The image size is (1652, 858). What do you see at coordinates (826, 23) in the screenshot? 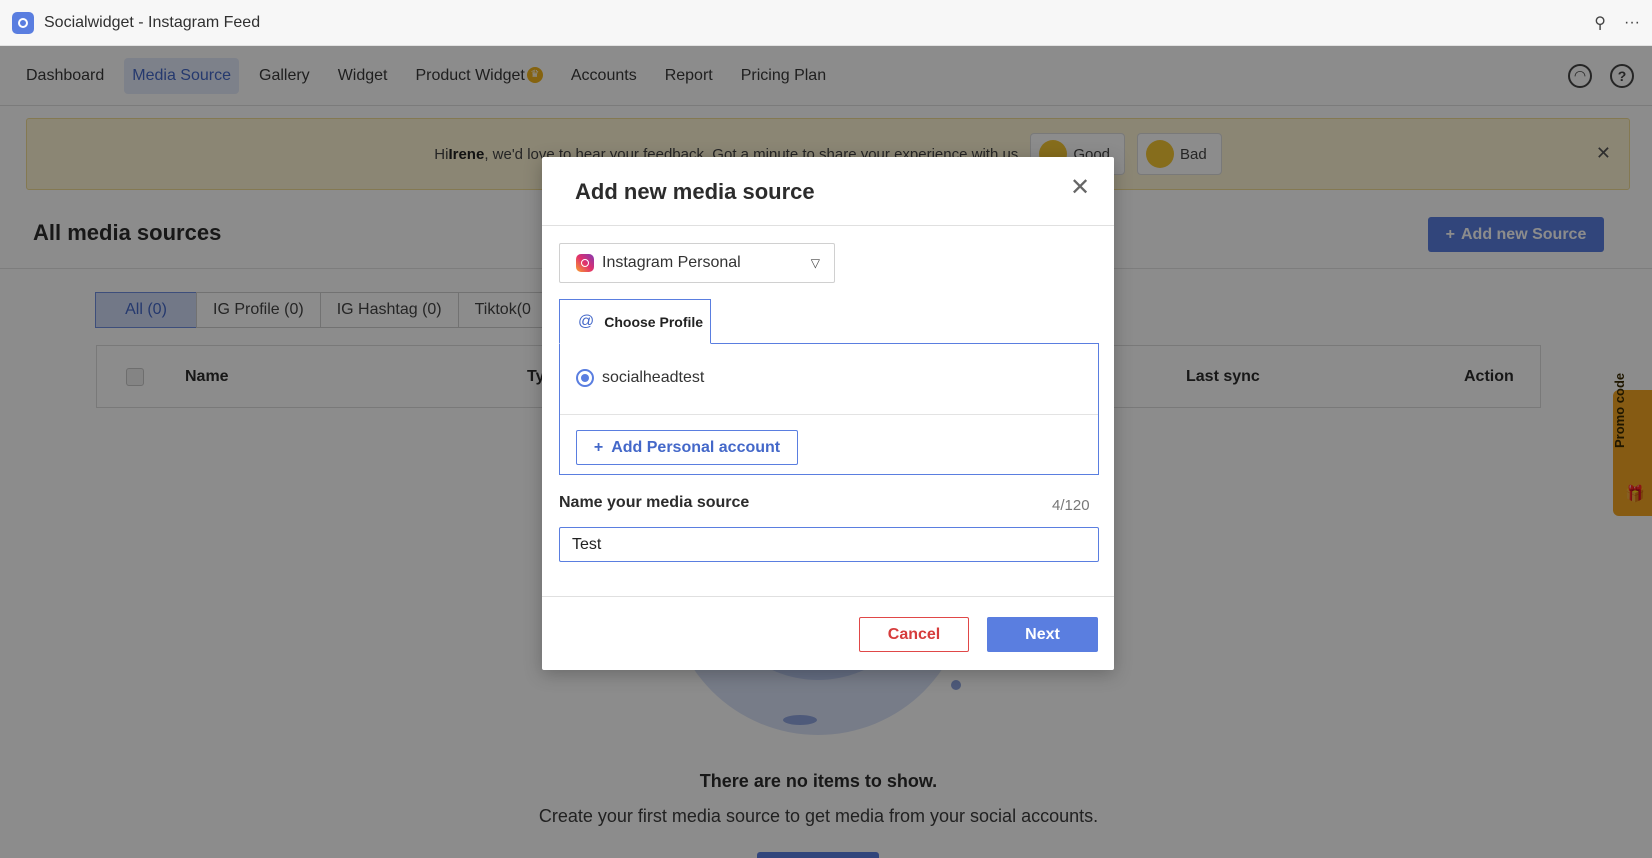
I see `title-bar: Socialwidget - Instagram Feed ⚲ ···` at bounding box center [826, 23].